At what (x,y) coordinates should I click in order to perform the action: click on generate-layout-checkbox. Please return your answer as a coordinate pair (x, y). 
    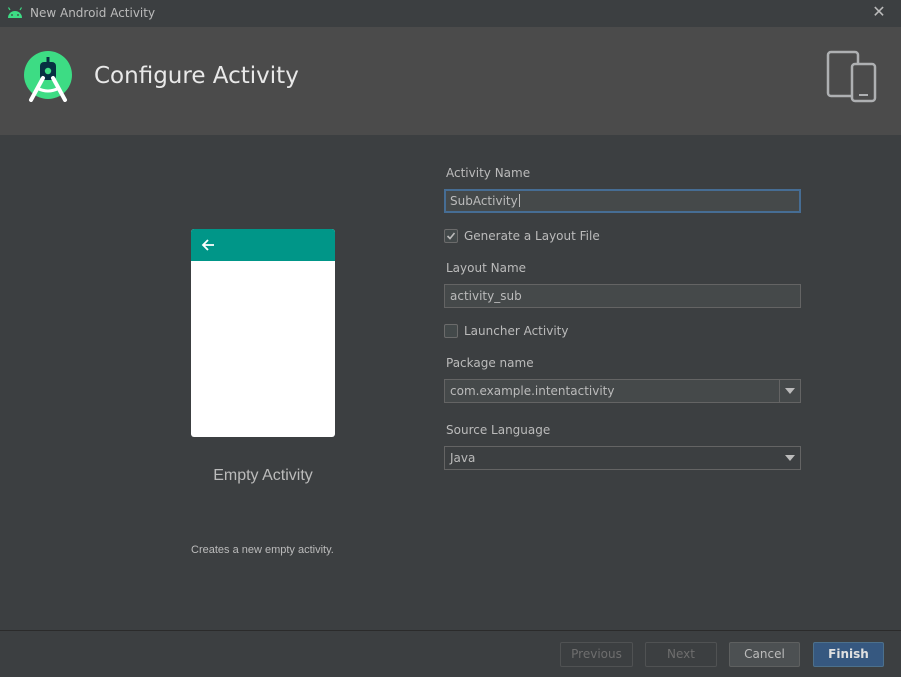
    Looking at the image, I should click on (451, 236).